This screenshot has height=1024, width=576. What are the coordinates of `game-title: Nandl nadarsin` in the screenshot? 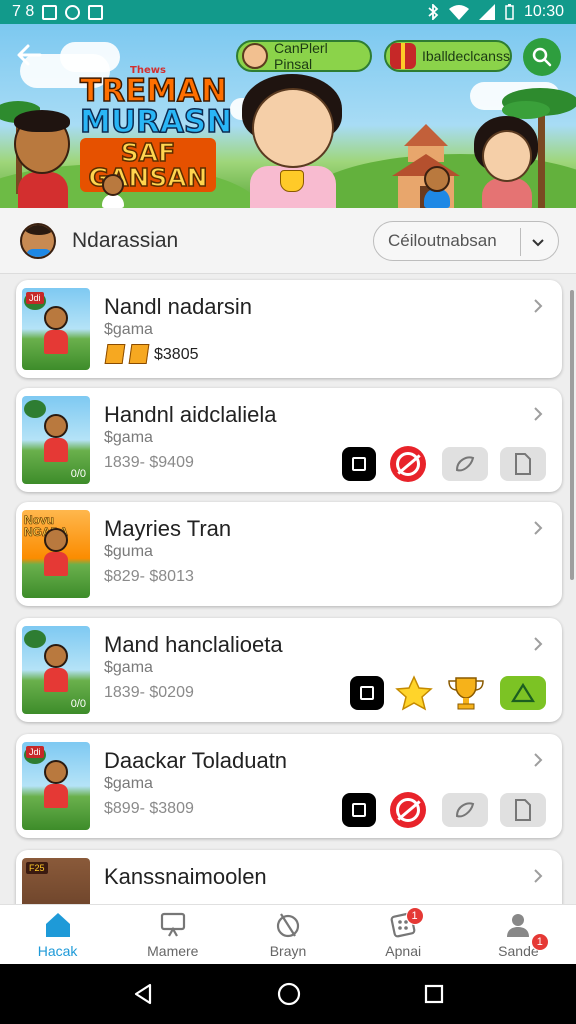 It's located at (178, 306).